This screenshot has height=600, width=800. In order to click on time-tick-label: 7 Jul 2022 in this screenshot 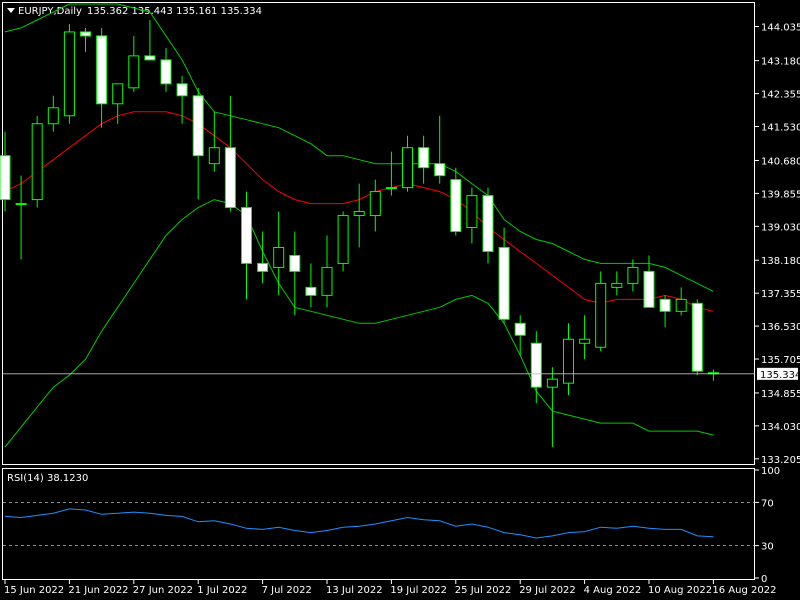, I will do `click(287, 590)`.